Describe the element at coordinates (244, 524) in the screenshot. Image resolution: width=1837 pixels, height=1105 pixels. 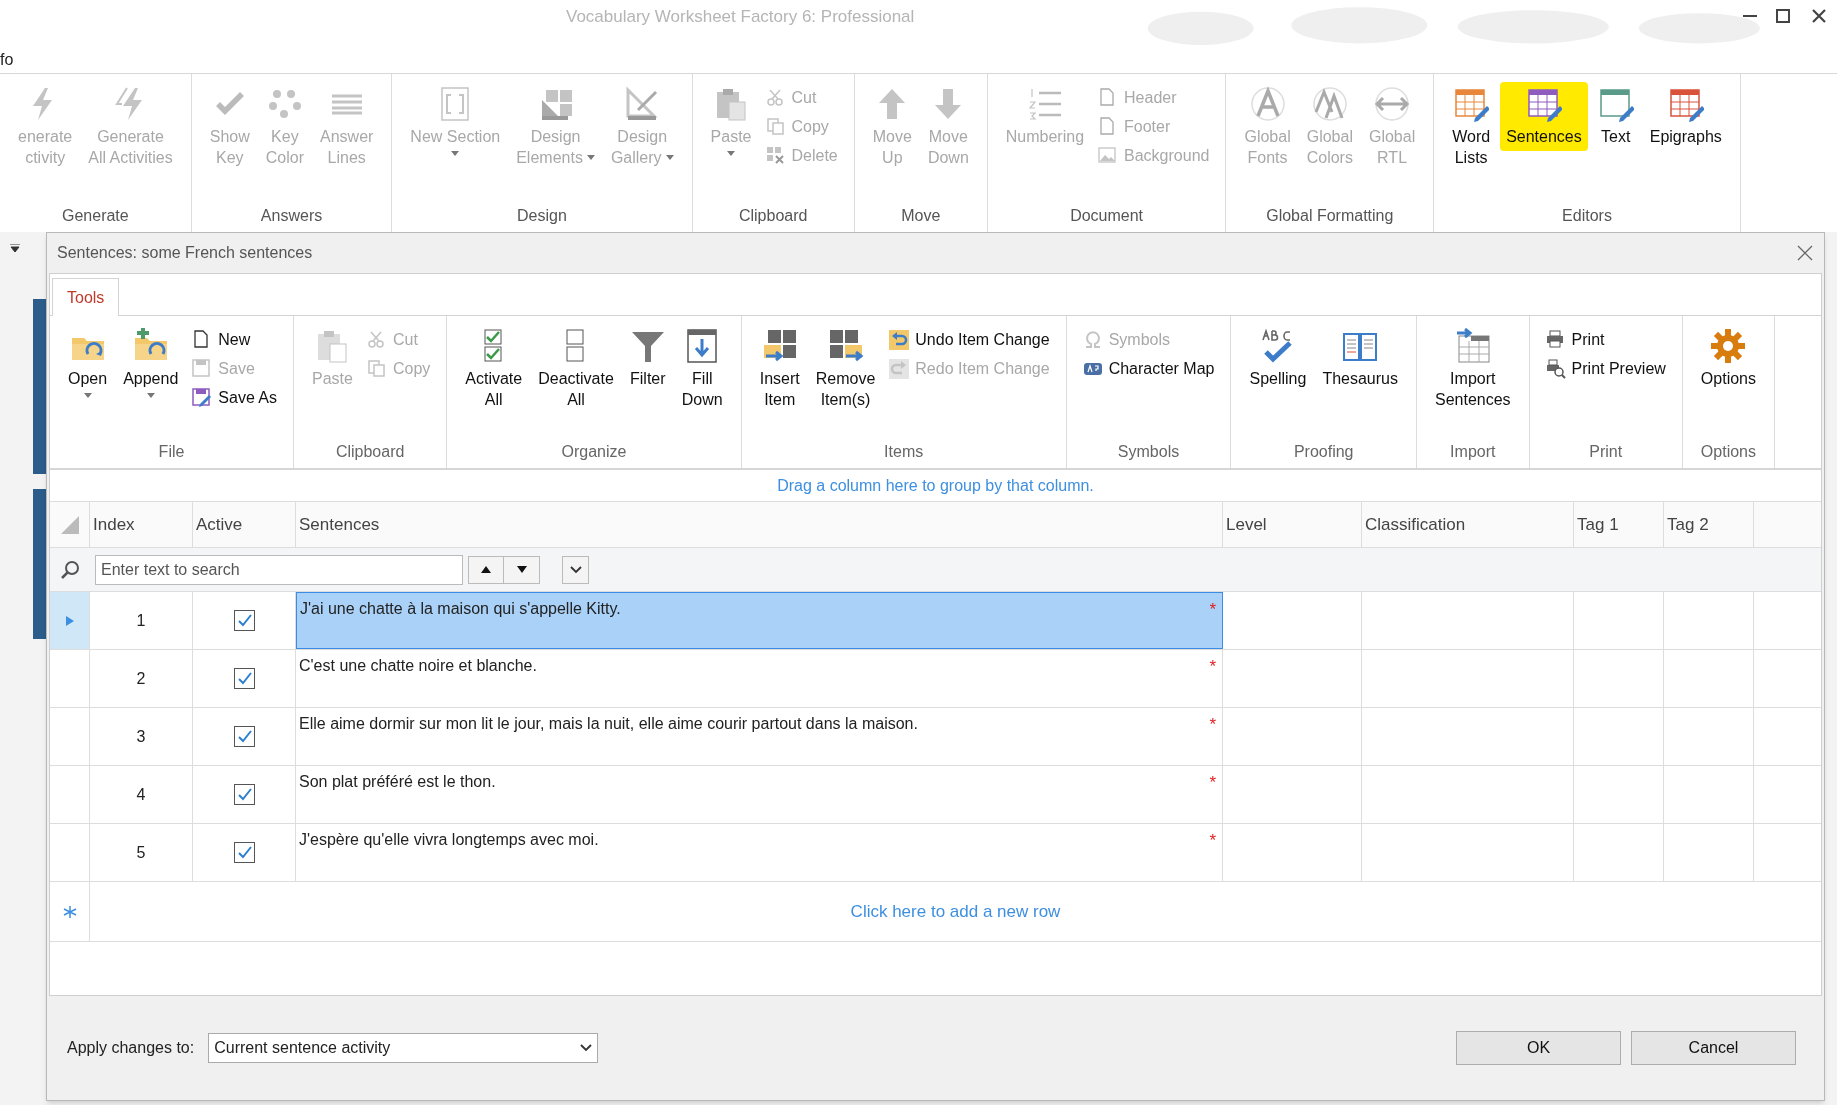
I see `column-header: Active` at that location.